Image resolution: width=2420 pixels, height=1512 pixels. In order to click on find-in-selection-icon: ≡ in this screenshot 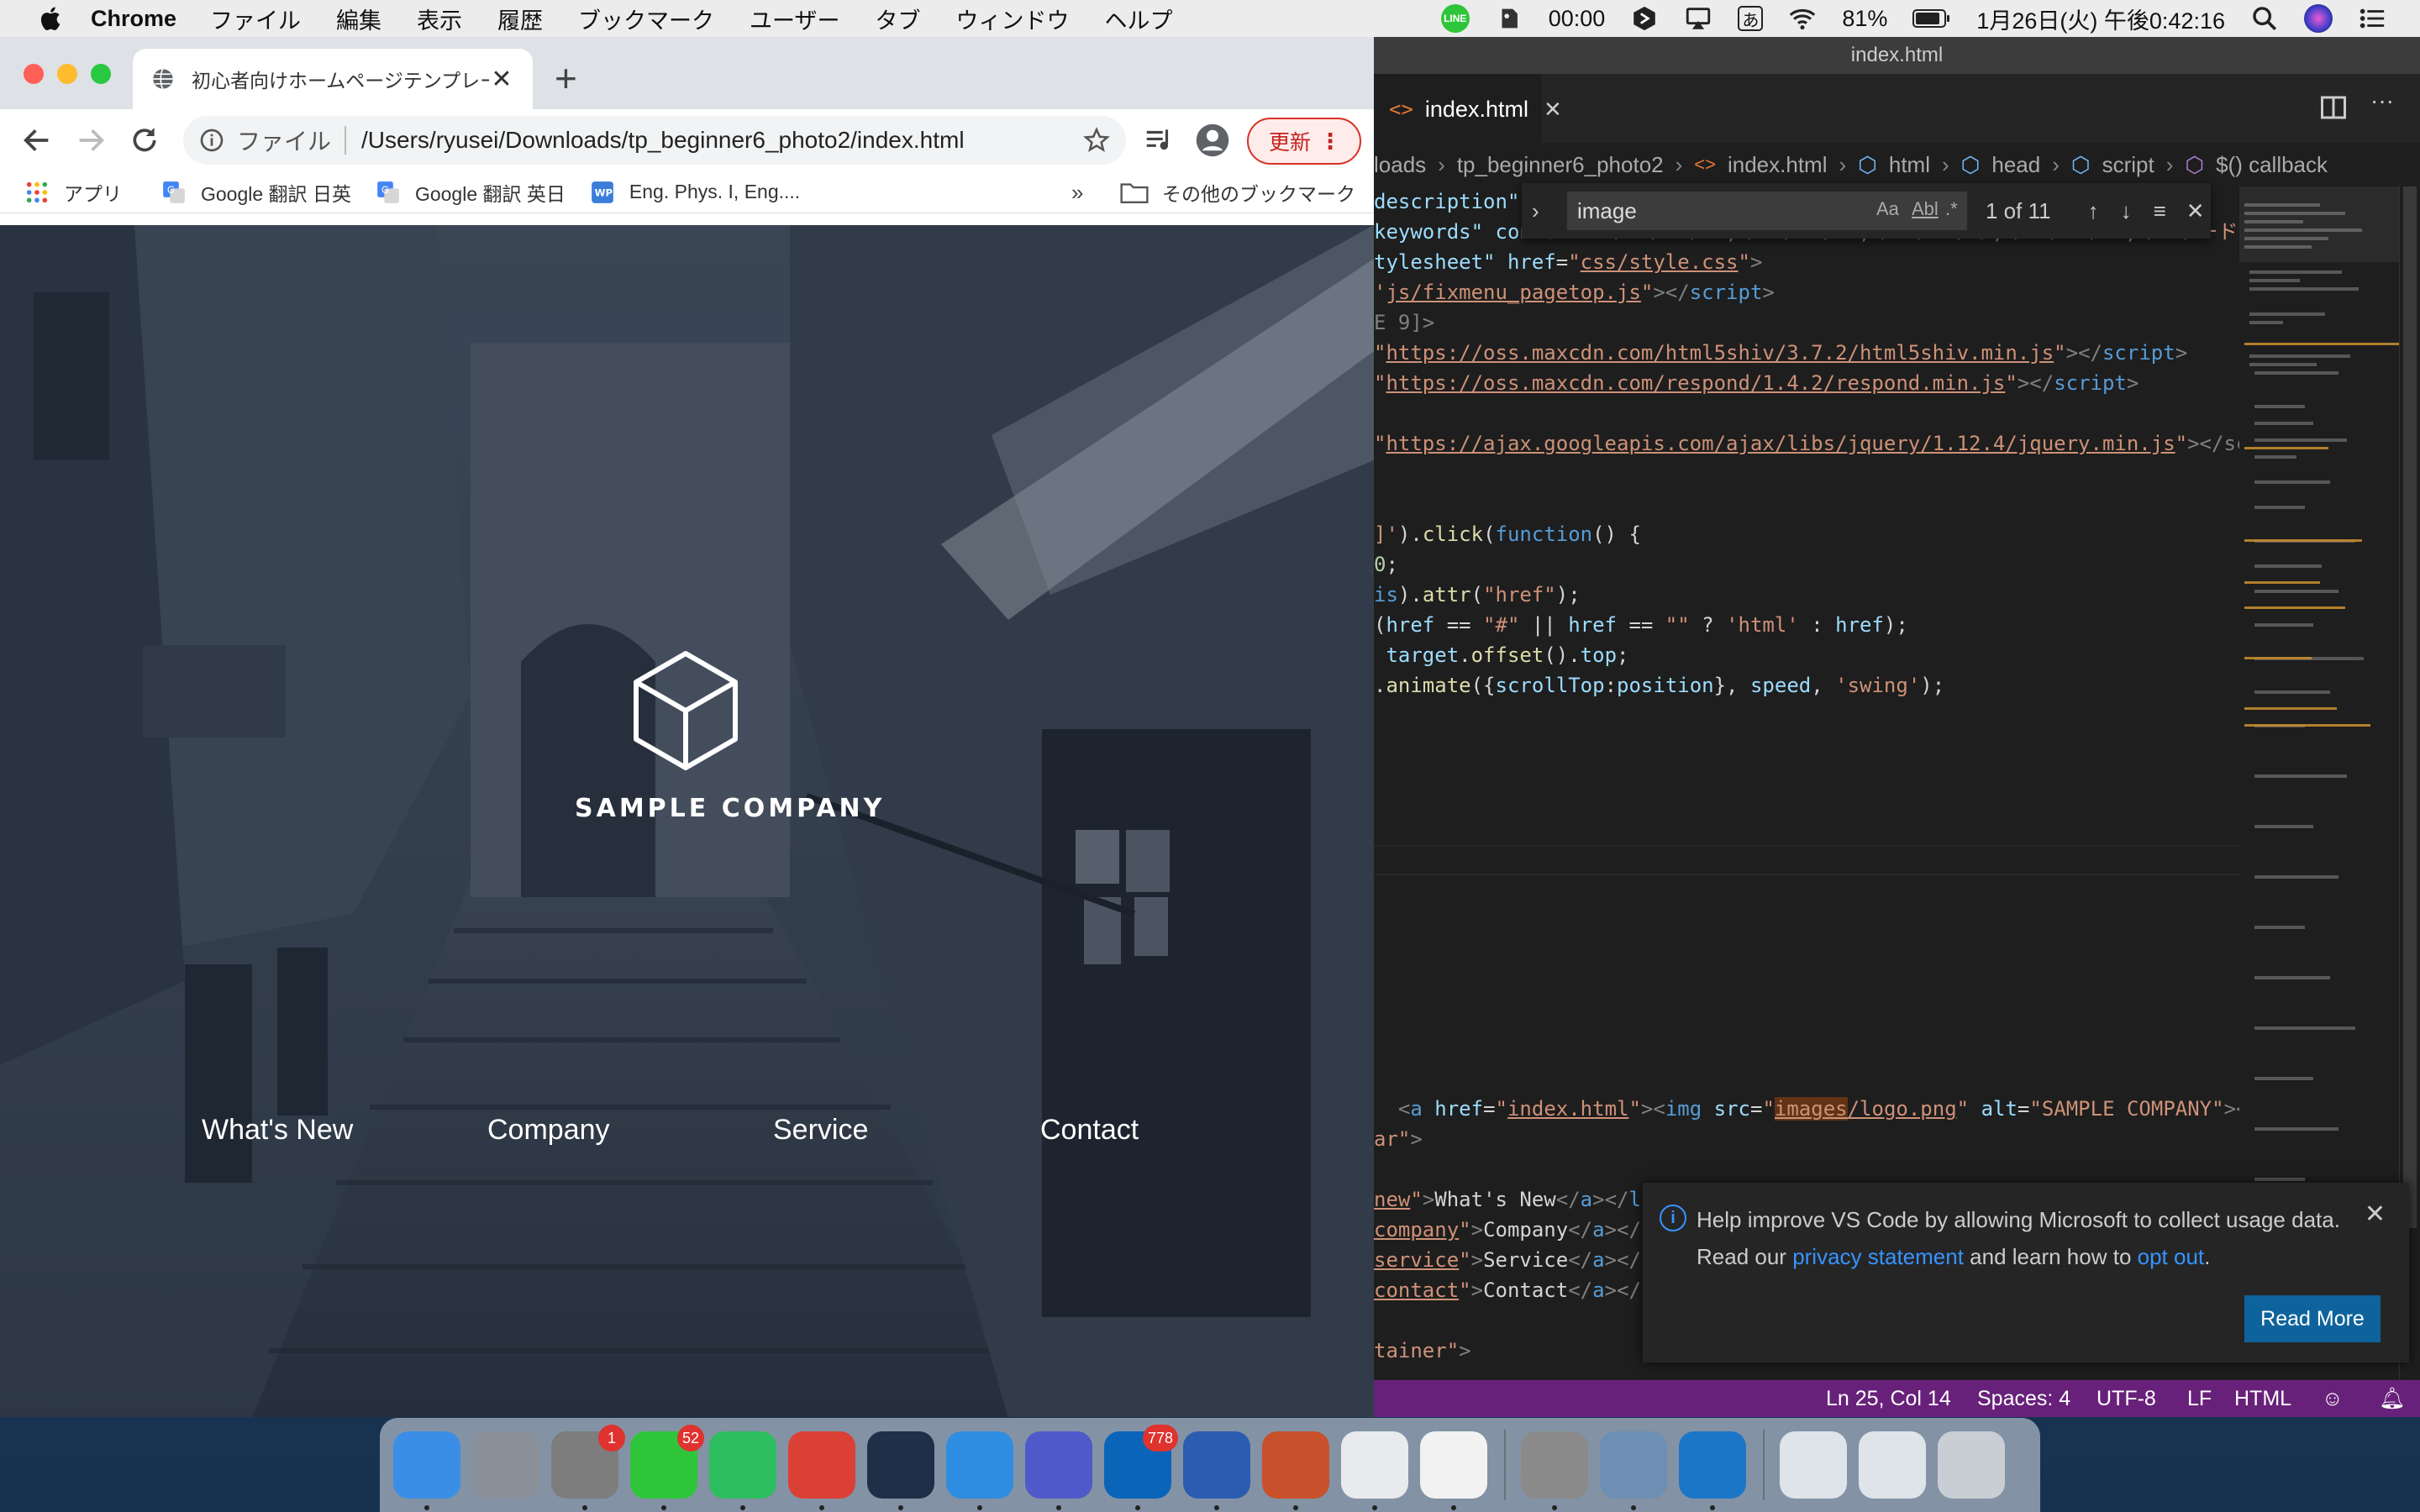, I will do `click(2160, 211)`.